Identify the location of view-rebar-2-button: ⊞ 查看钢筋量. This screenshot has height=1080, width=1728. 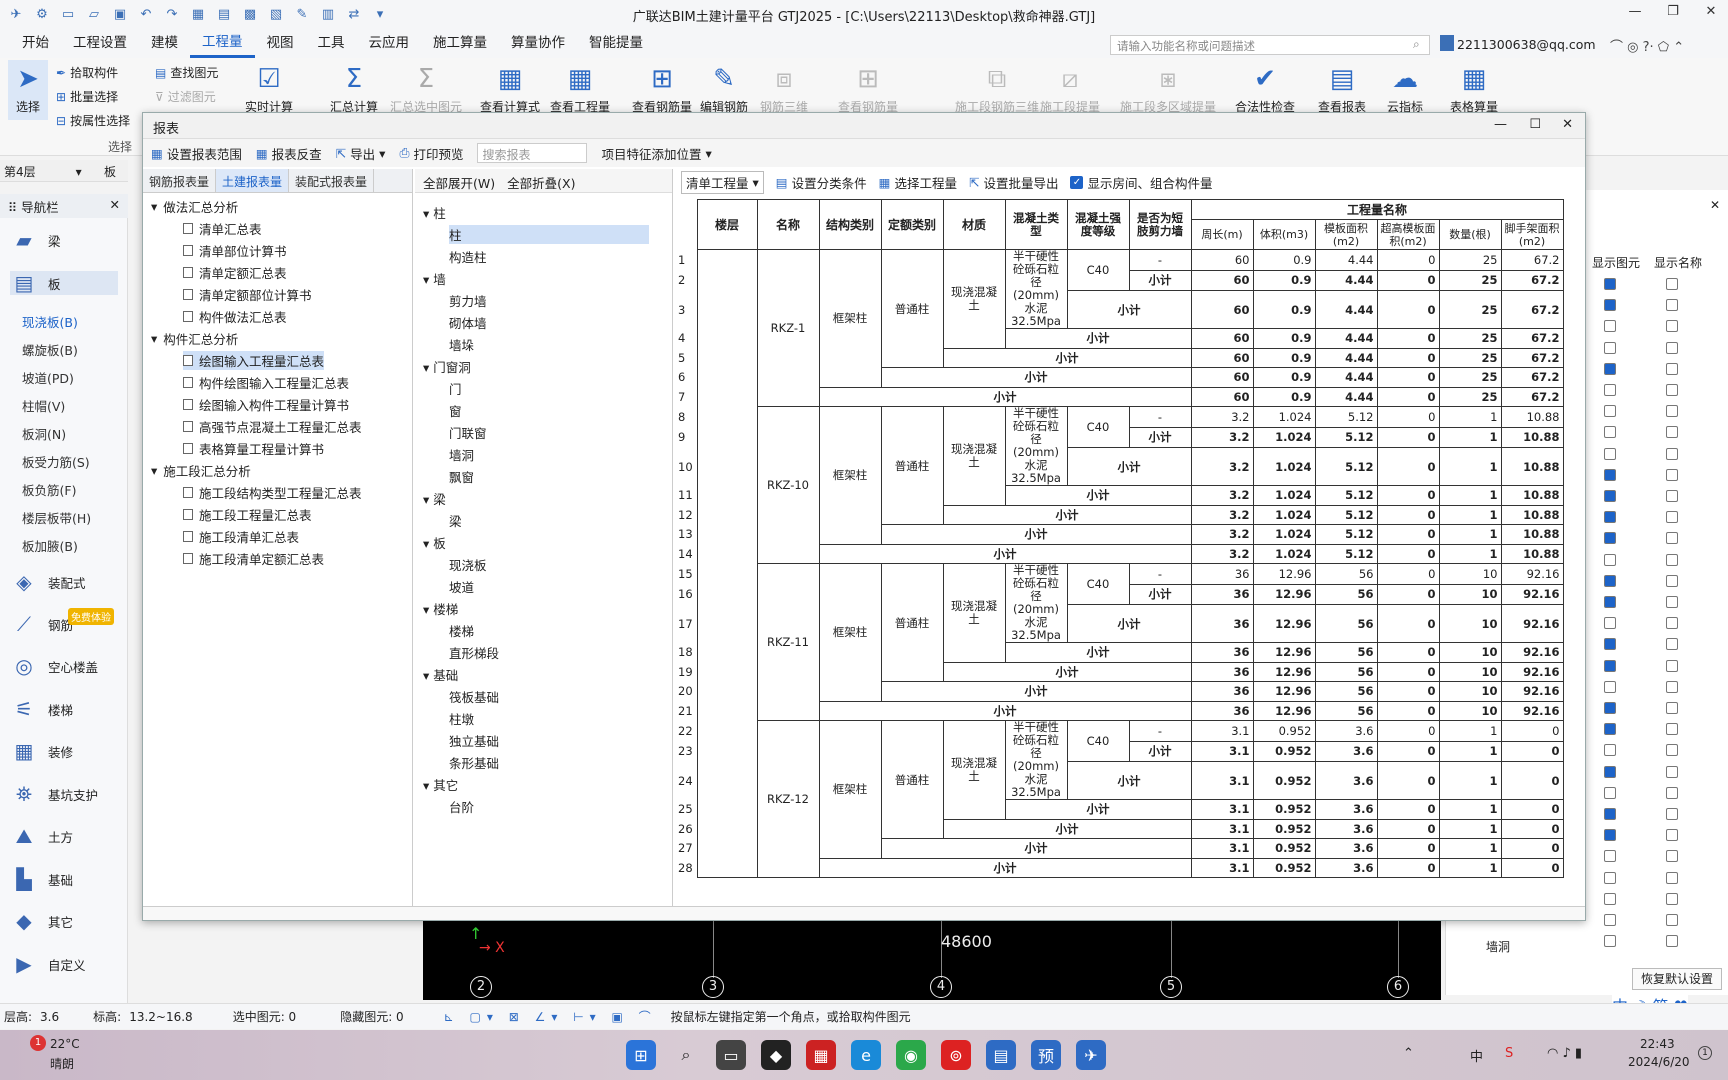
(868, 87).